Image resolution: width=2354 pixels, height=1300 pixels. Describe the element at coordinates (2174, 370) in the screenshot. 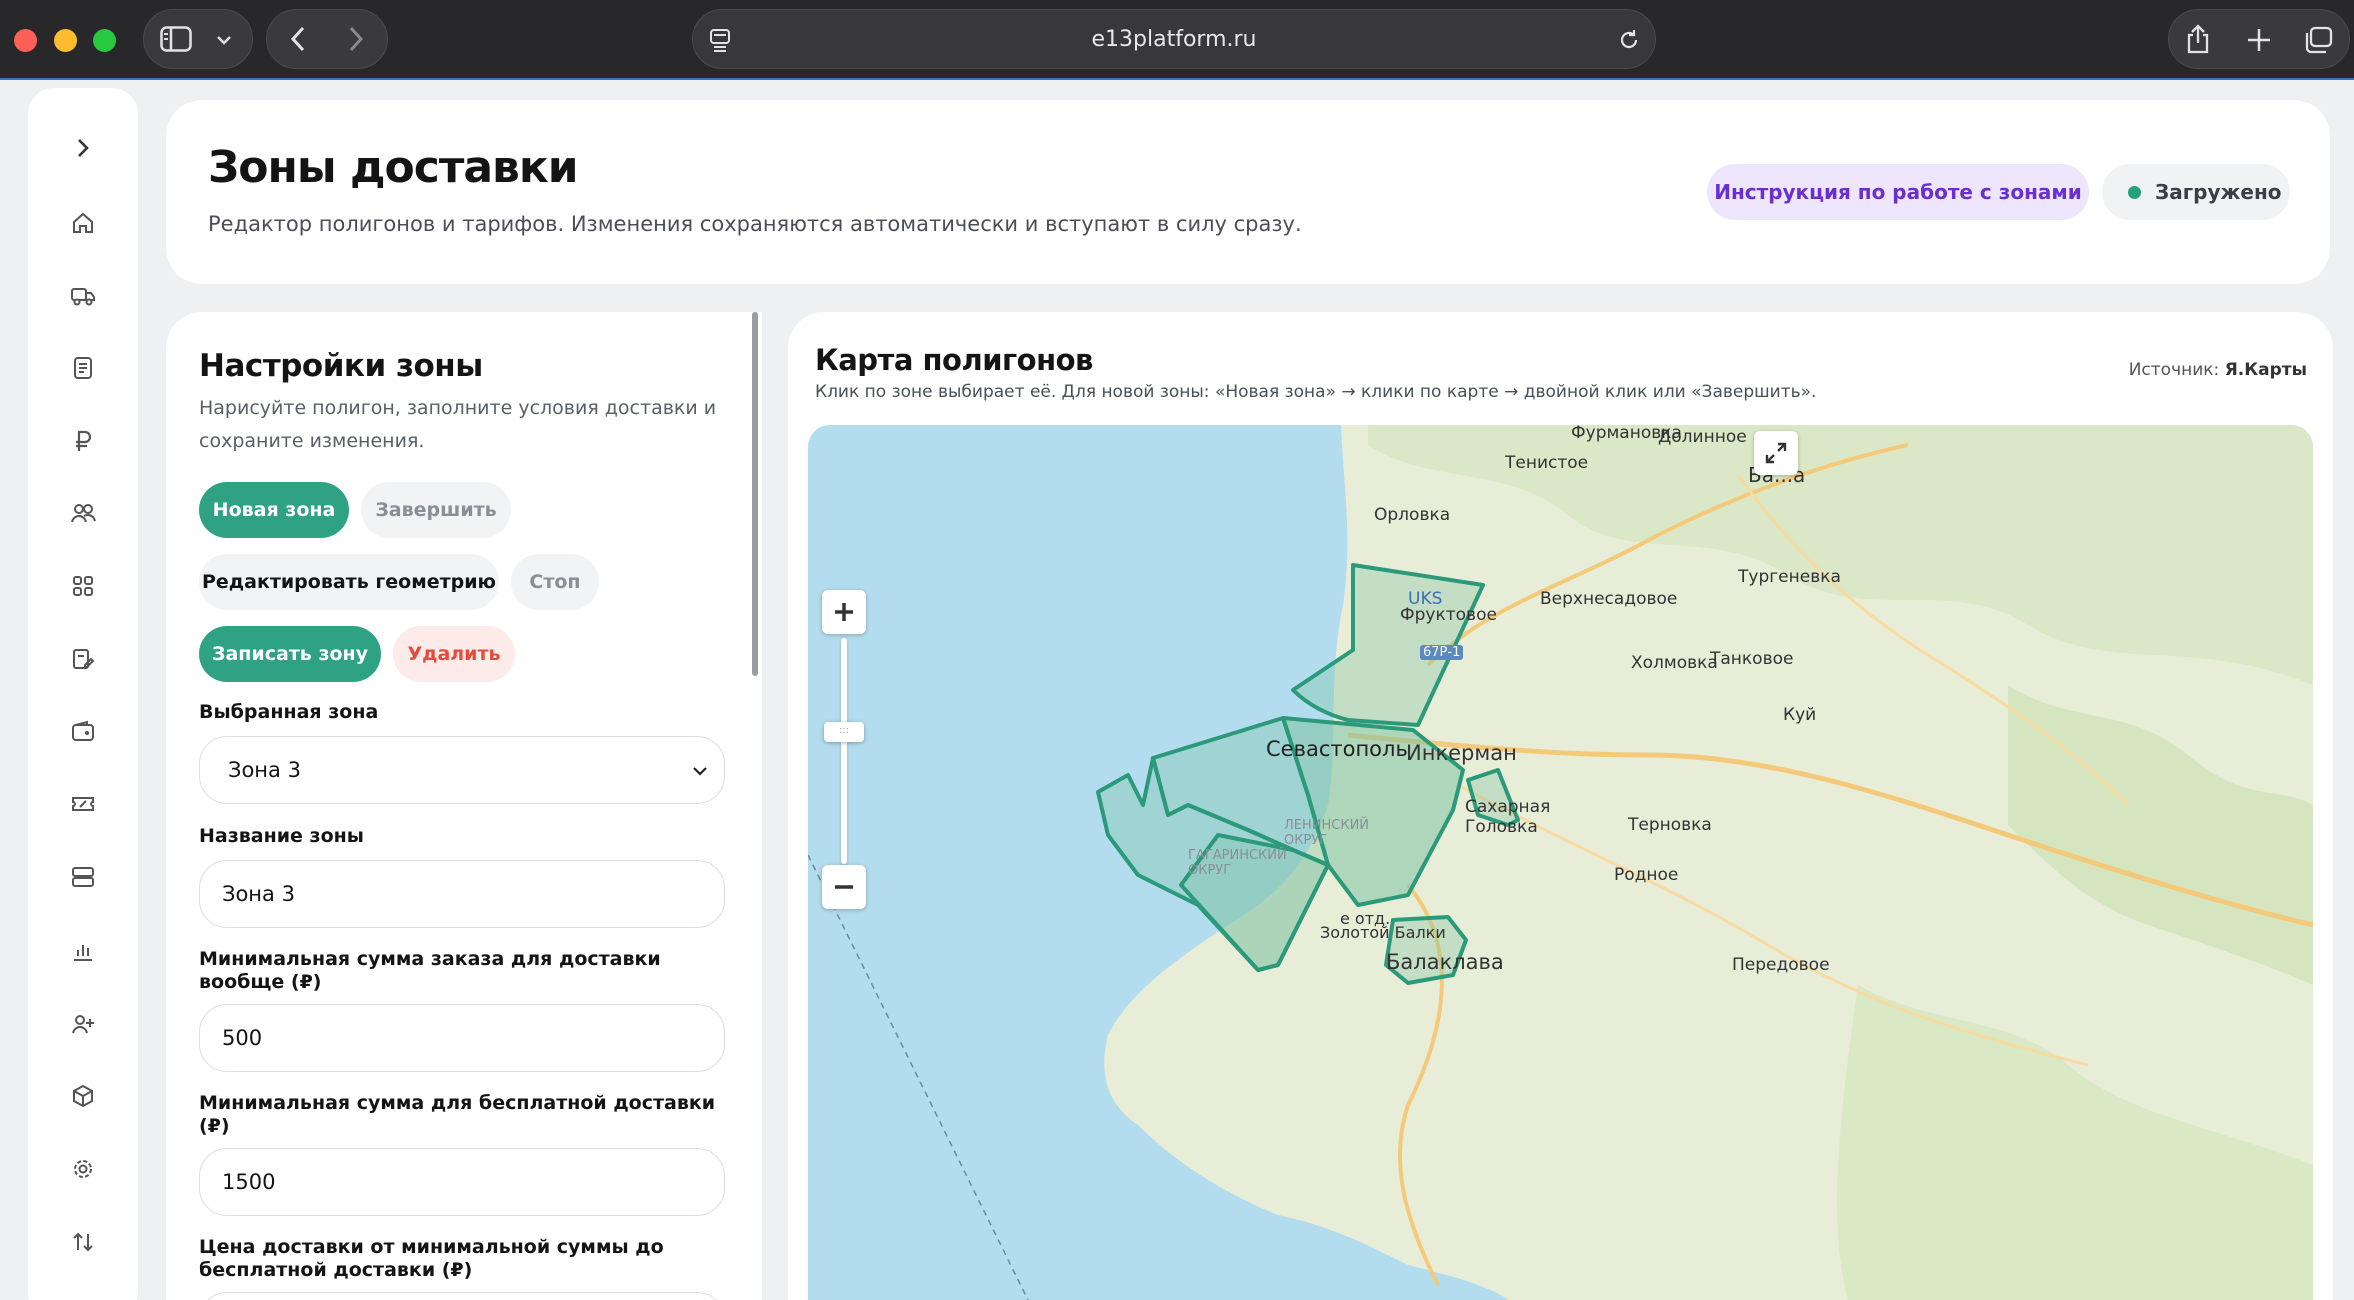

I see `map-source-label: Источник:` at that location.